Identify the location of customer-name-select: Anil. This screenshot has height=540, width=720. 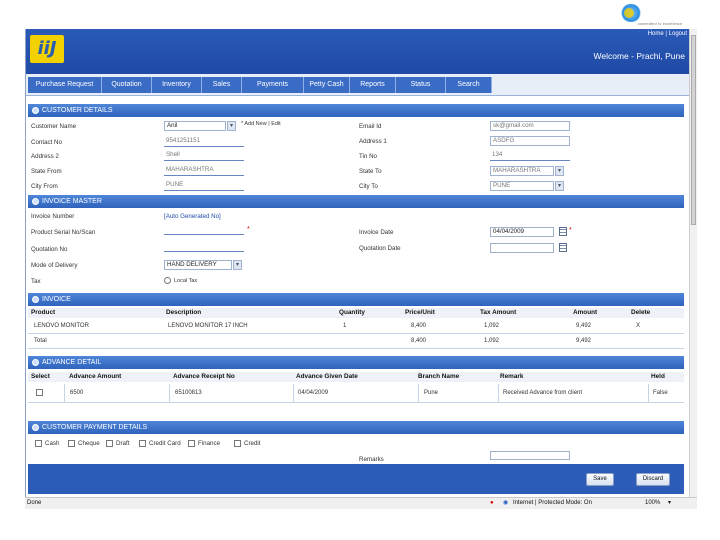
(195, 126).